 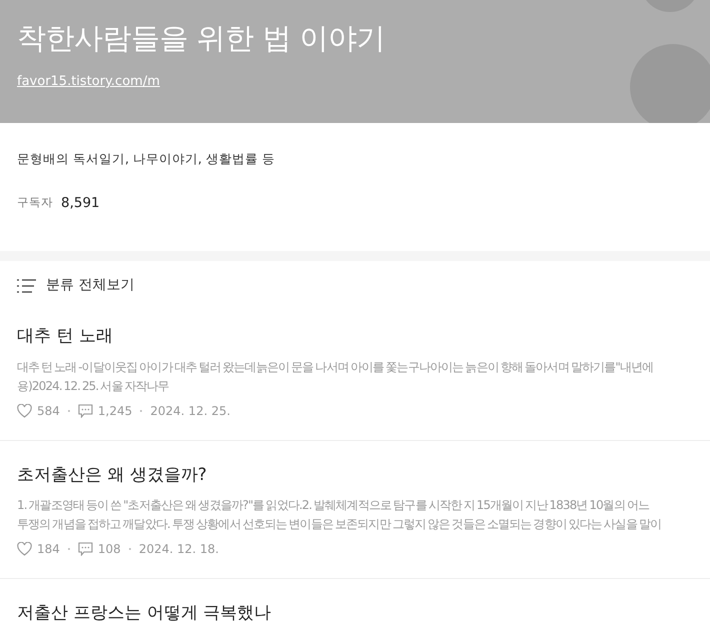 I want to click on post-excerpt: 용)2024. 12. 25. 서울 자작나무, so click(x=93, y=386).